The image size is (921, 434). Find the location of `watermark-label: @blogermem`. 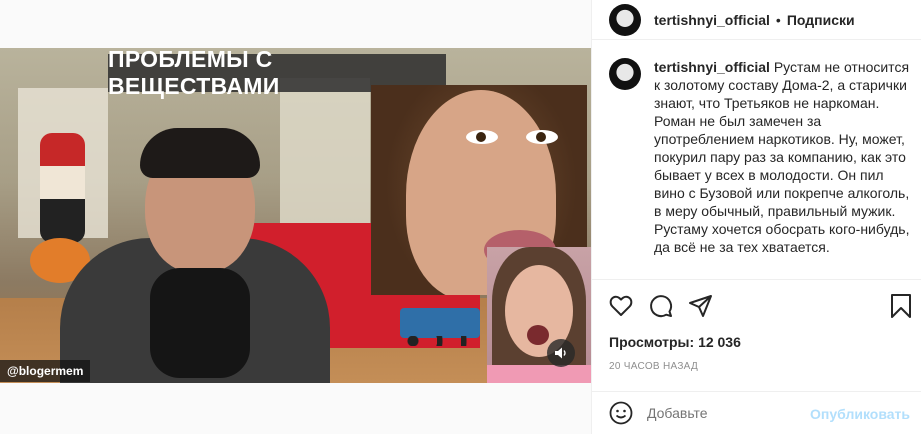

watermark-label: @blogermem is located at coordinates (45, 371).